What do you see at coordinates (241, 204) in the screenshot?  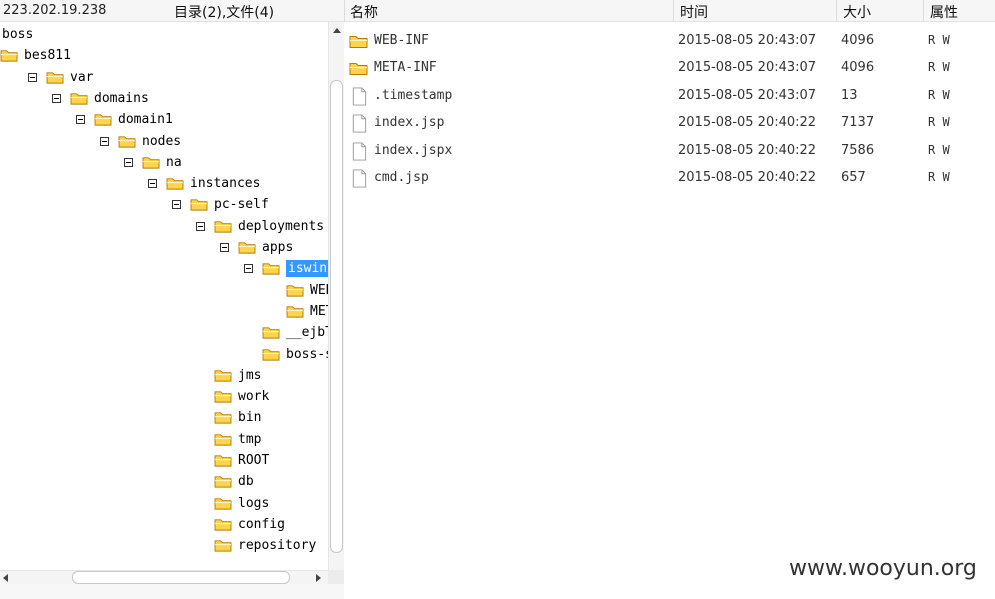 I see `tree-node-label: pc-self` at bounding box center [241, 204].